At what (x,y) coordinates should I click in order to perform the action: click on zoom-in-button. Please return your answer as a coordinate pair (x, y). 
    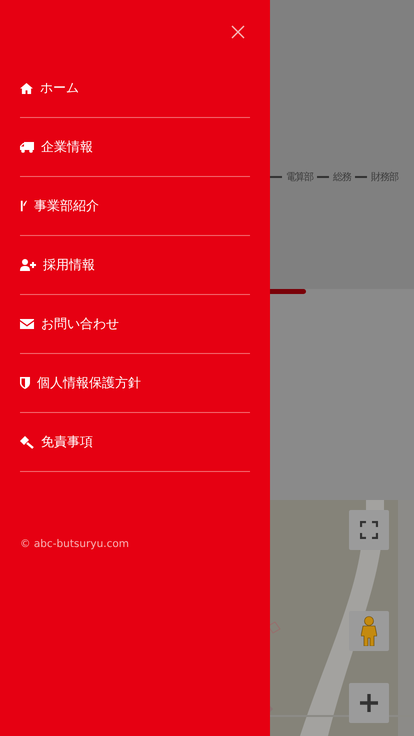
    Looking at the image, I should click on (369, 703).